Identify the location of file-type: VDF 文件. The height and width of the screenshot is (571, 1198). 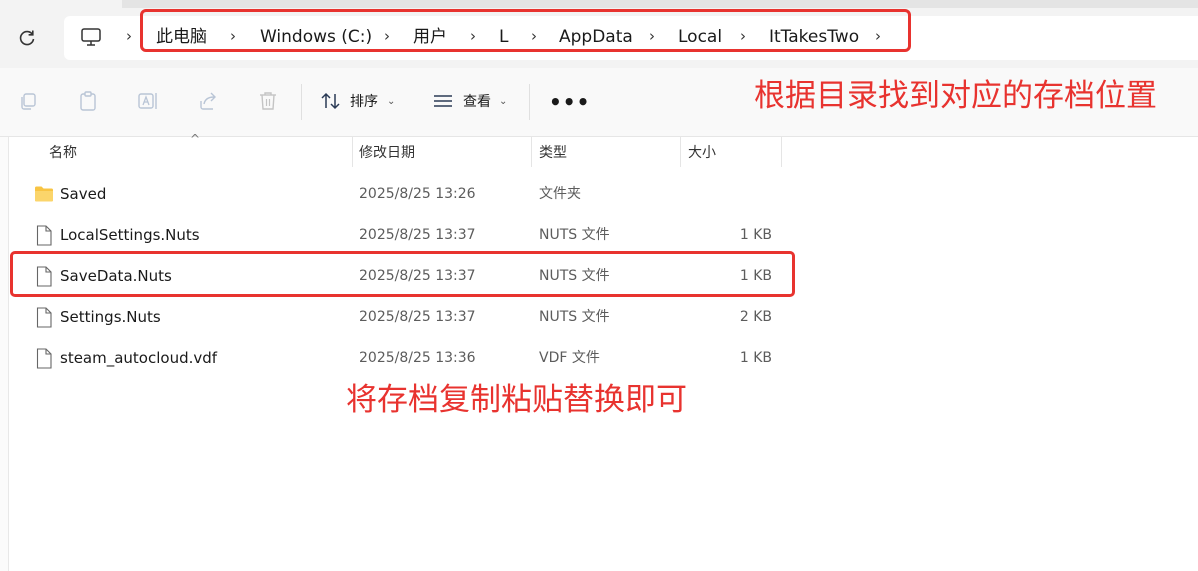
(569, 358).